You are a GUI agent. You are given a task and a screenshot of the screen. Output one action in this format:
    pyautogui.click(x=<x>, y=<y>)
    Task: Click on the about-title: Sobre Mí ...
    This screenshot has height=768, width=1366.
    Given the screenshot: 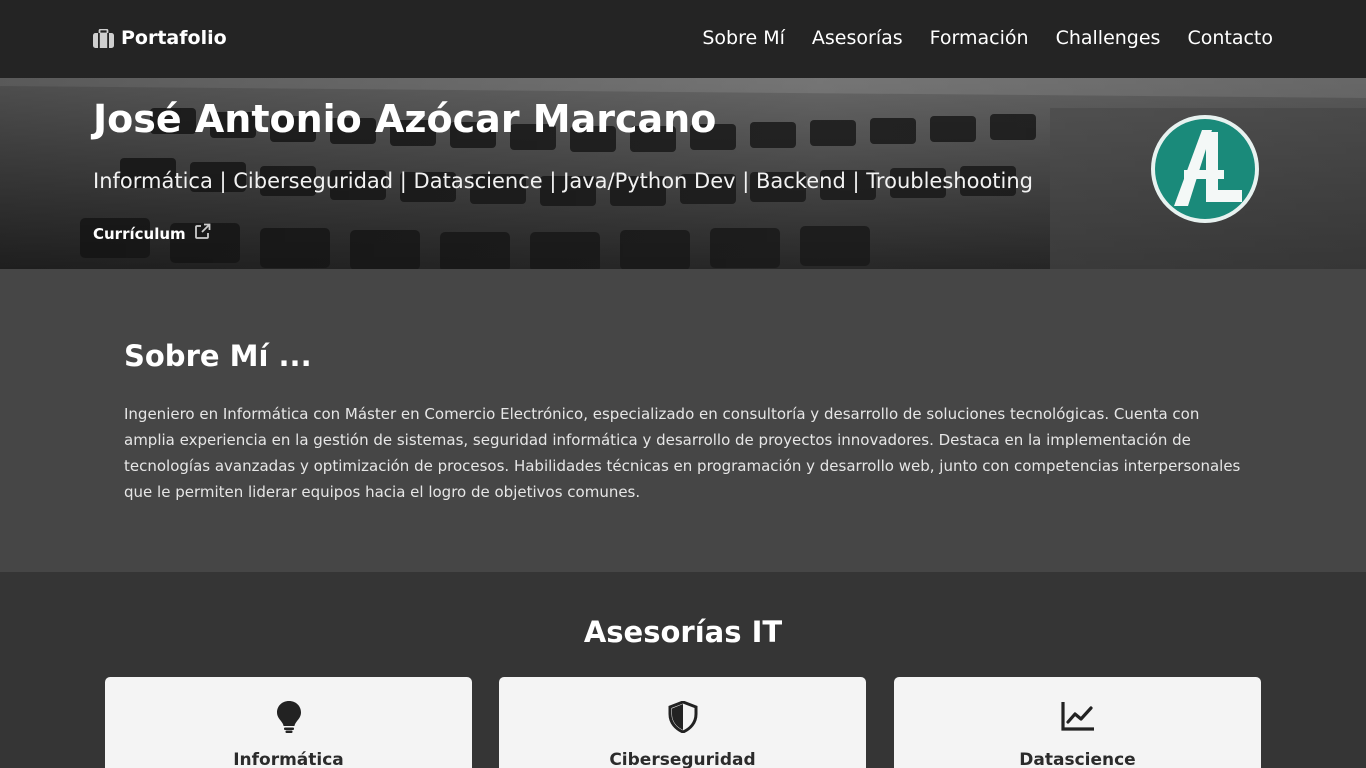 What is the action you would take?
    pyautogui.click(x=218, y=356)
    